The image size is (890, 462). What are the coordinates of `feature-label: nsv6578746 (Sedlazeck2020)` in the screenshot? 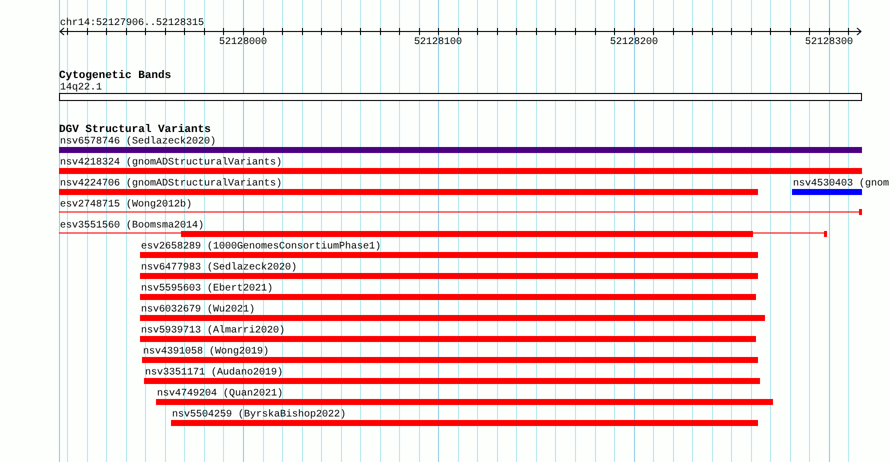 It's located at (138, 142).